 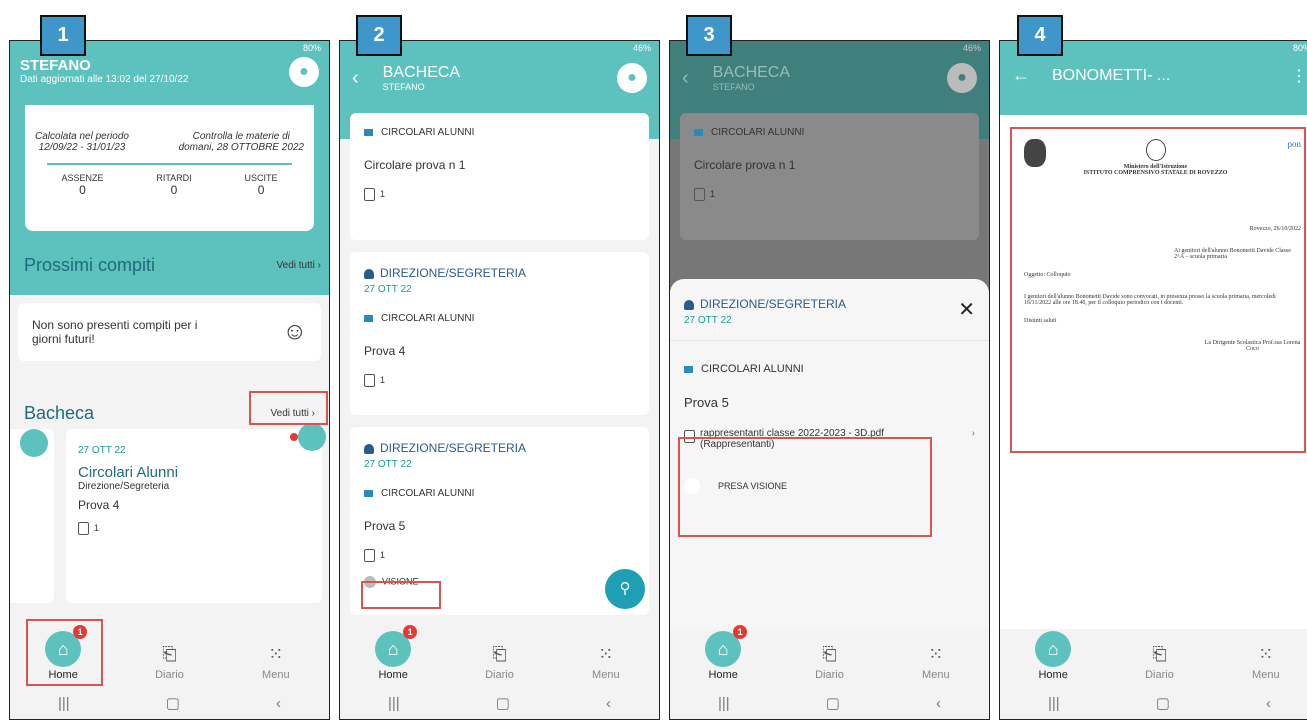 What do you see at coordinates (1158, 290) in the screenshot?
I see `highlight-pdf` at bounding box center [1158, 290].